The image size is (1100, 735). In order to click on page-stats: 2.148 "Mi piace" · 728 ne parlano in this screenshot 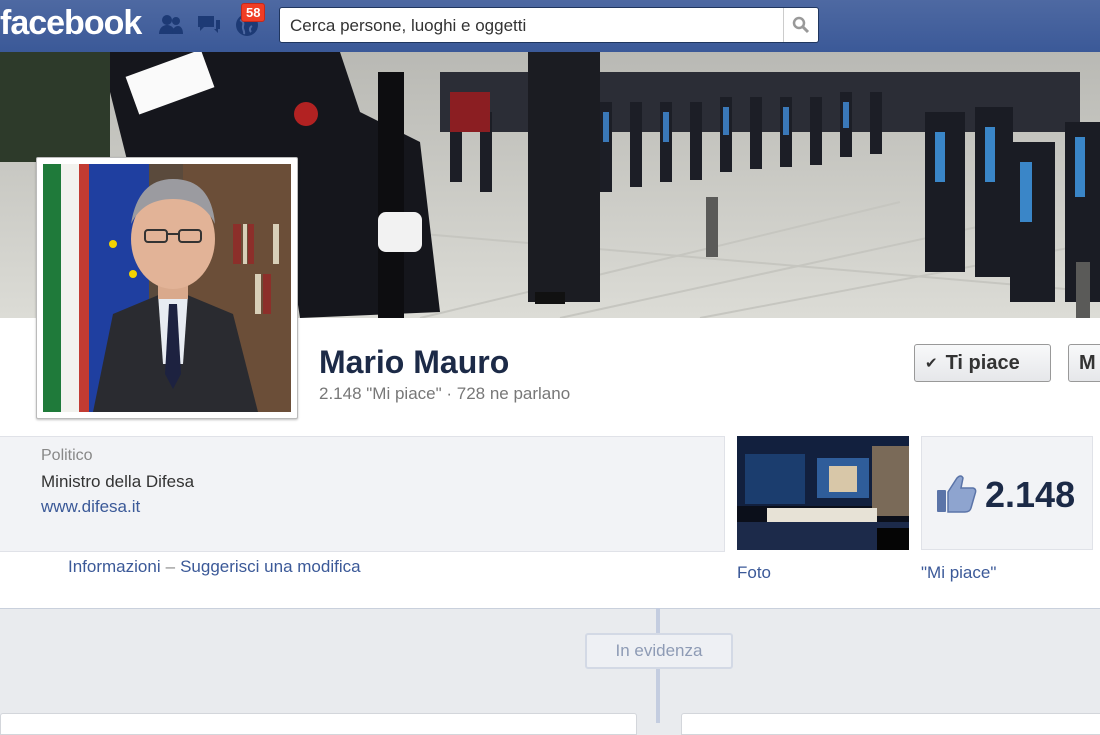, I will do `click(445, 393)`.